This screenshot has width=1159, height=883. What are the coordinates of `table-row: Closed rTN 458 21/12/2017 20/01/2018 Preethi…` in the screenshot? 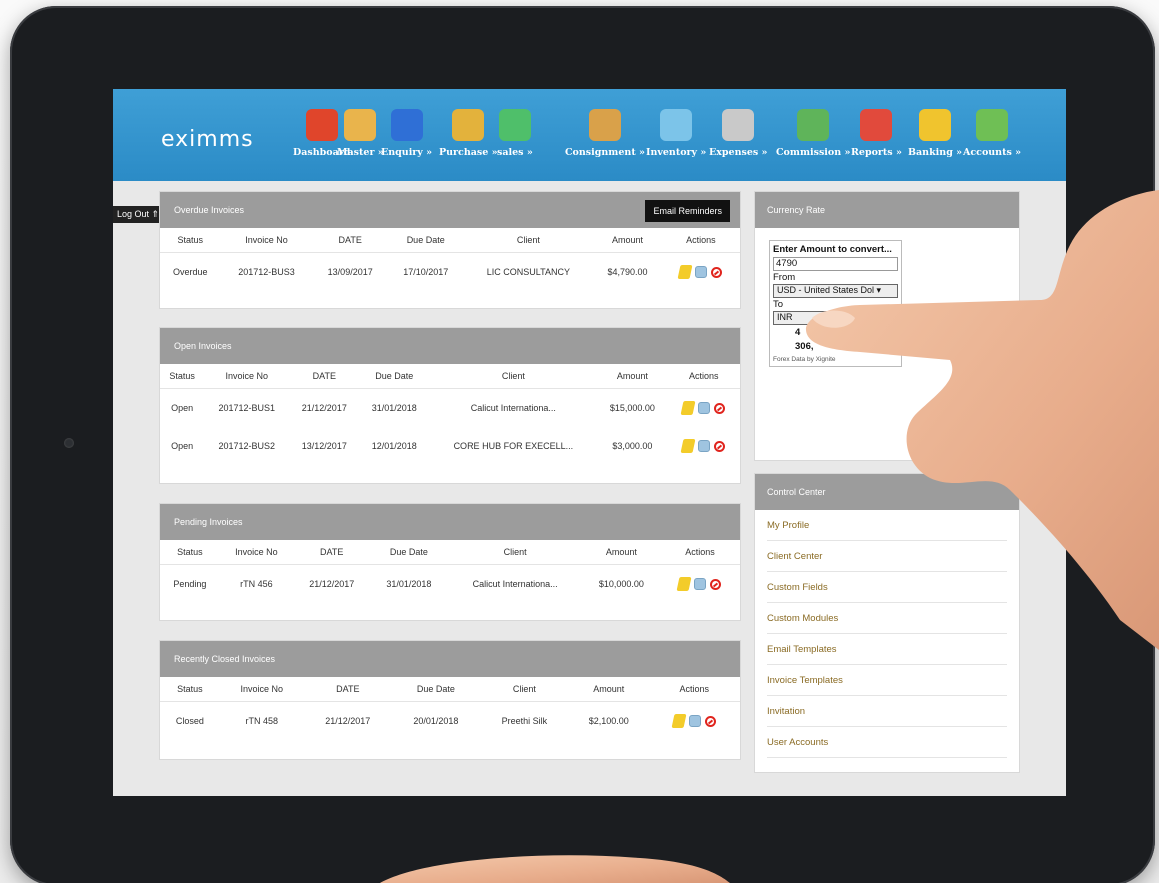 It's located at (450, 721).